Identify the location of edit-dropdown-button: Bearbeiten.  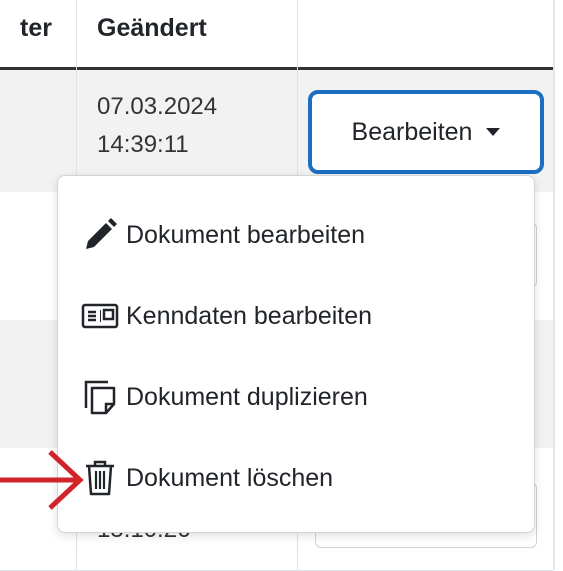
(426, 132).